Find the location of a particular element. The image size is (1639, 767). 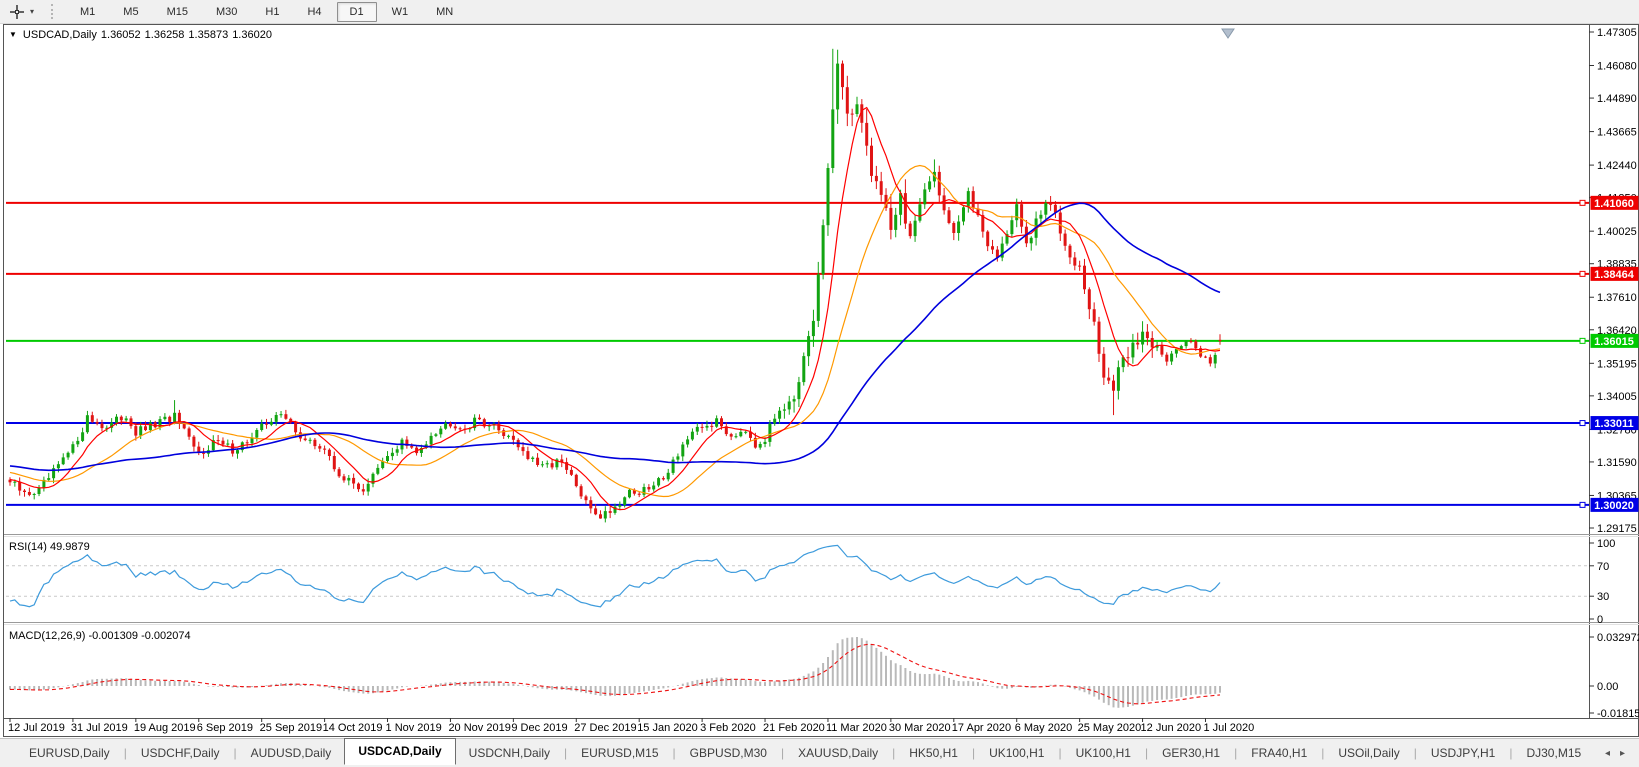

chart-symbol-title: USDCAD,Daily is located at coordinates (59, 35).